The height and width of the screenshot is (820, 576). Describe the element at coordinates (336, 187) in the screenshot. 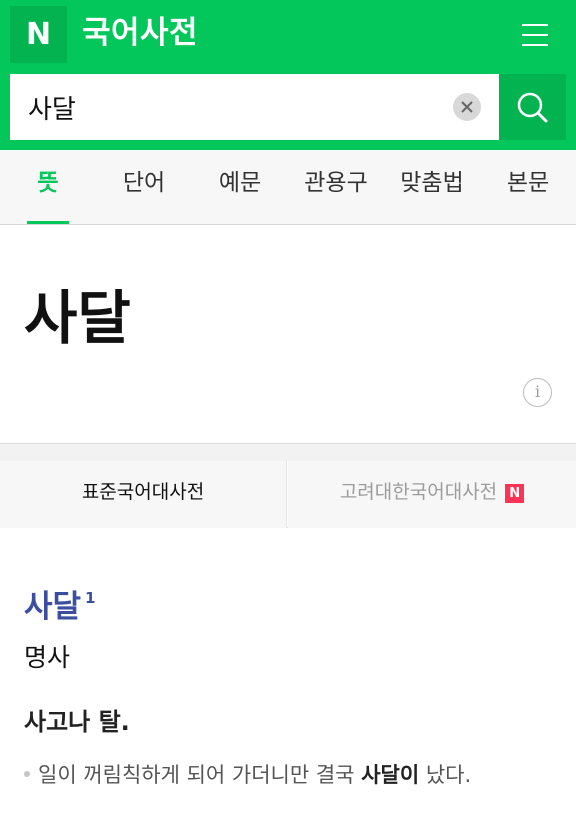

I see `tab-idioms: 관용구` at that location.